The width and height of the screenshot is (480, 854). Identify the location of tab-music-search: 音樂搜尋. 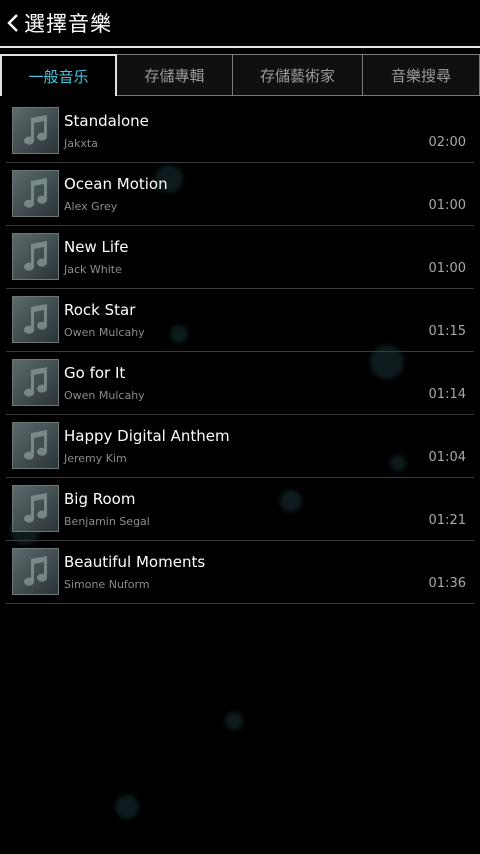
(421, 75).